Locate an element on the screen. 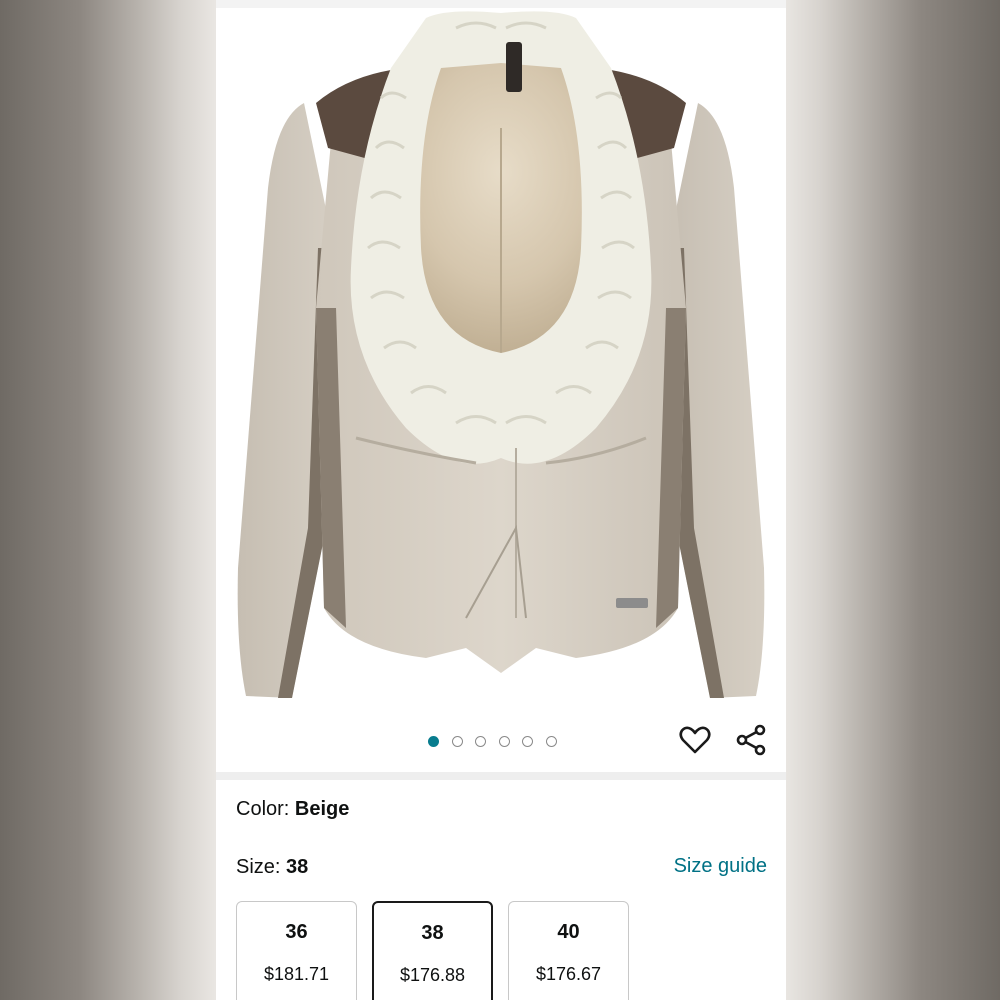 The image size is (1000, 1000). share-icon is located at coordinates (751, 740).